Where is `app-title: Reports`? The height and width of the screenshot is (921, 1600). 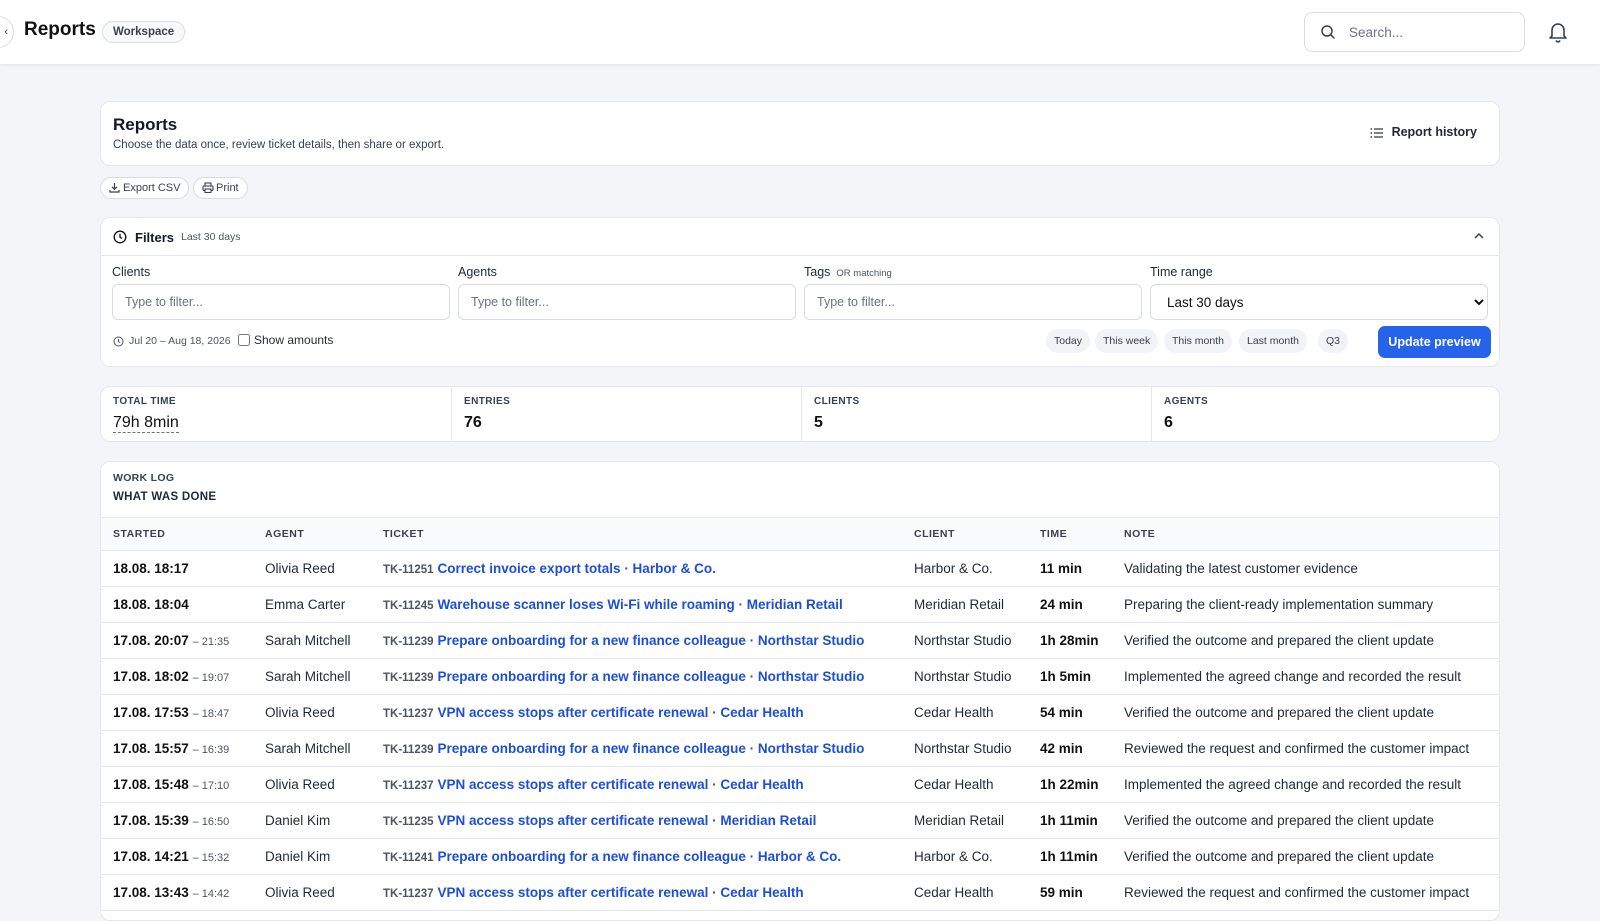
app-title: Reports is located at coordinates (60, 29).